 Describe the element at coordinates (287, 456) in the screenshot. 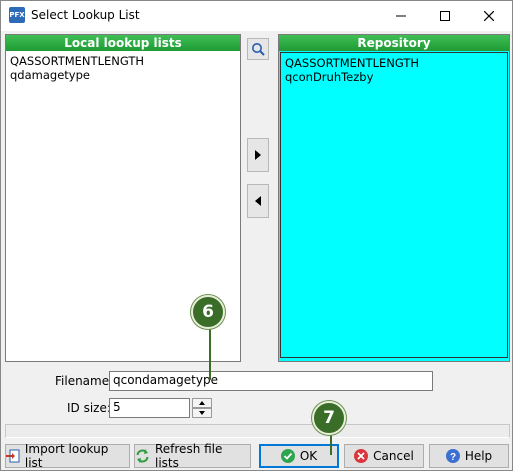

I see `checkmark-icon` at that location.